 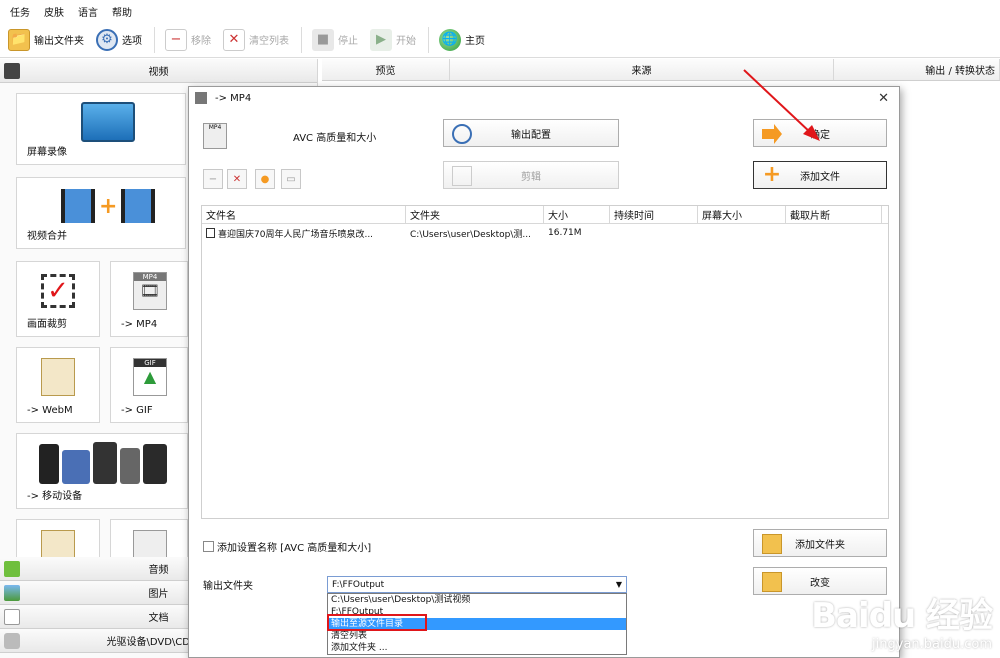 What do you see at coordinates (500, 40) in the screenshot?
I see `toolbar: 📁 输出文件夹 ⚙ 选项 − 移除 ✕ 清空列表 ■ 停止 ▶ 开始 🌐 主页` at bounding box center [500, 40].